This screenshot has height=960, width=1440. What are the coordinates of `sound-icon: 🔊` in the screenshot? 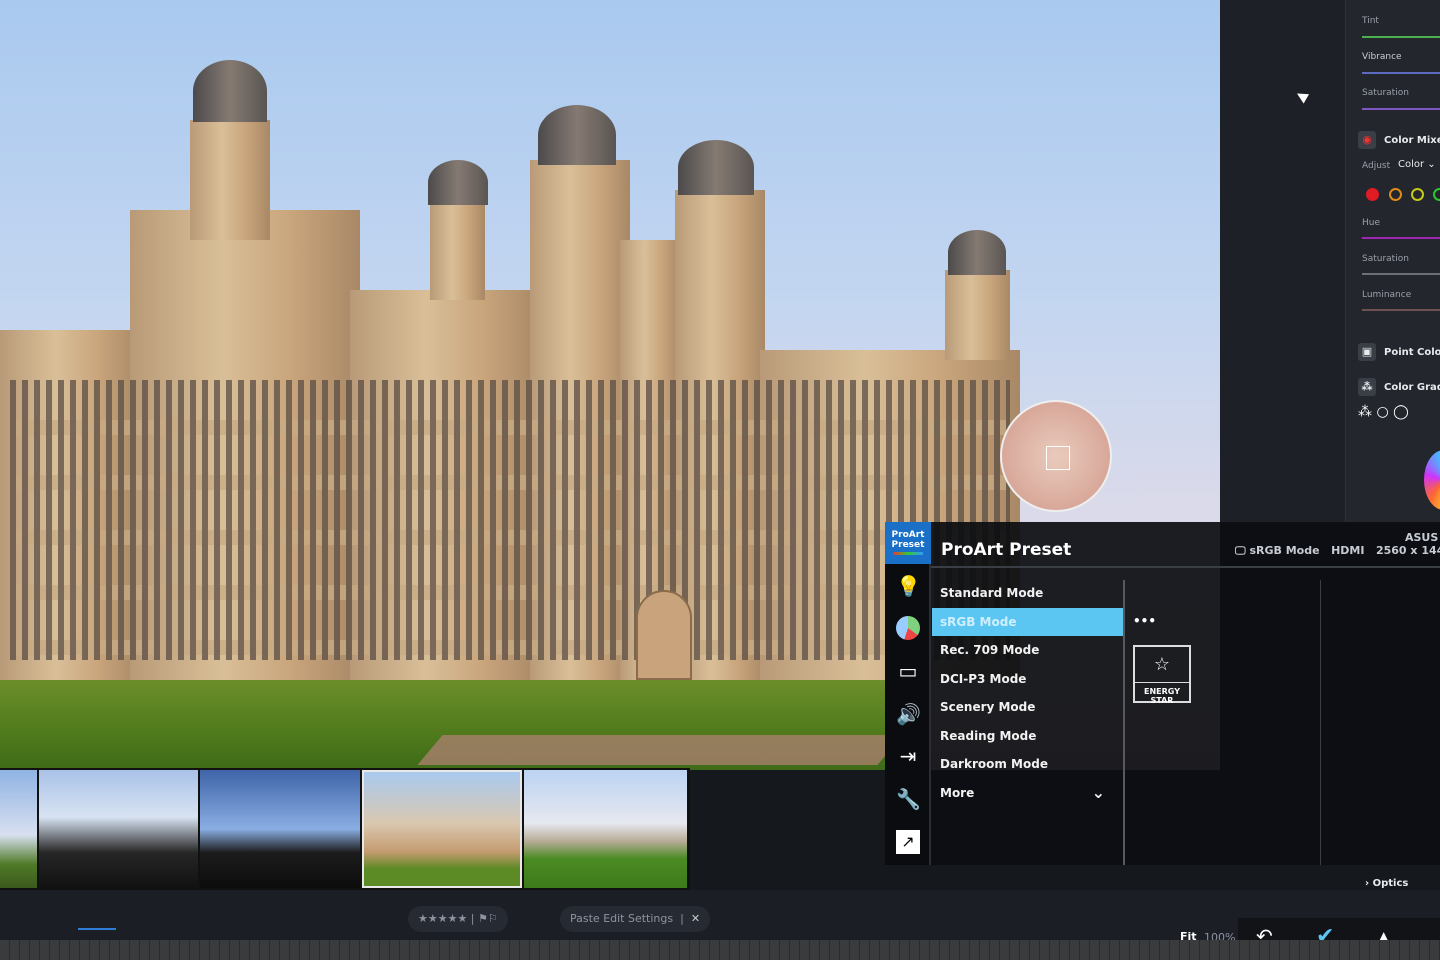 It's located at (908, 714).